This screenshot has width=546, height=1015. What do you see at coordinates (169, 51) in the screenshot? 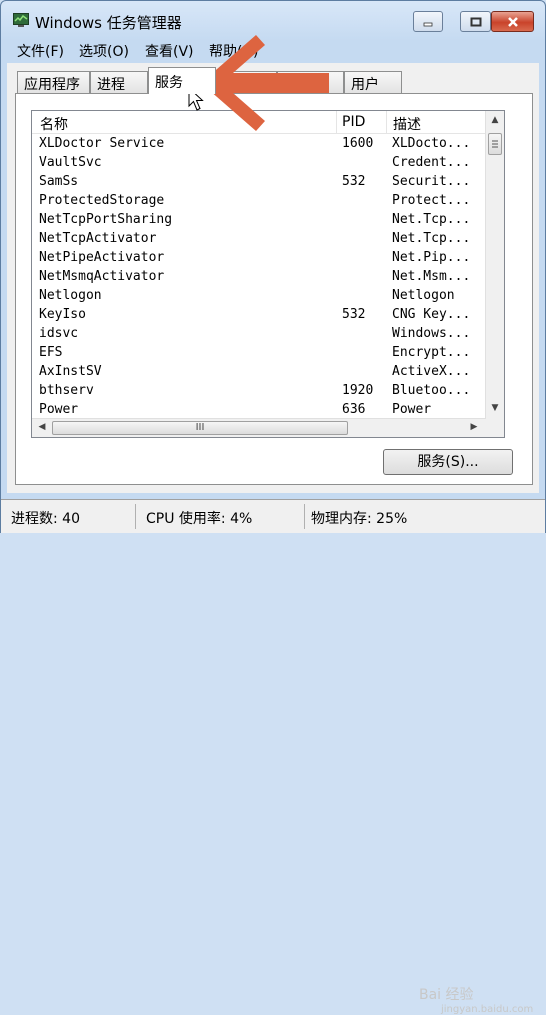
I see `menu-view: 查看(V)` at bounding box center [169, 51].